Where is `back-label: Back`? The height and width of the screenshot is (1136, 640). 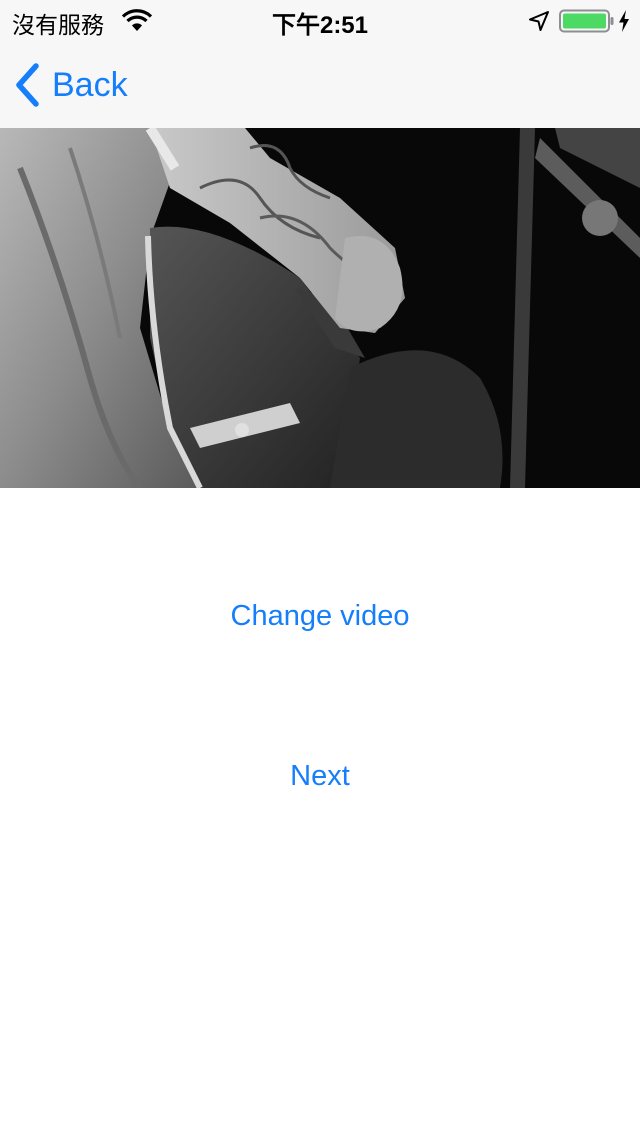
back-label: Back is located at coordinates (90, 84).